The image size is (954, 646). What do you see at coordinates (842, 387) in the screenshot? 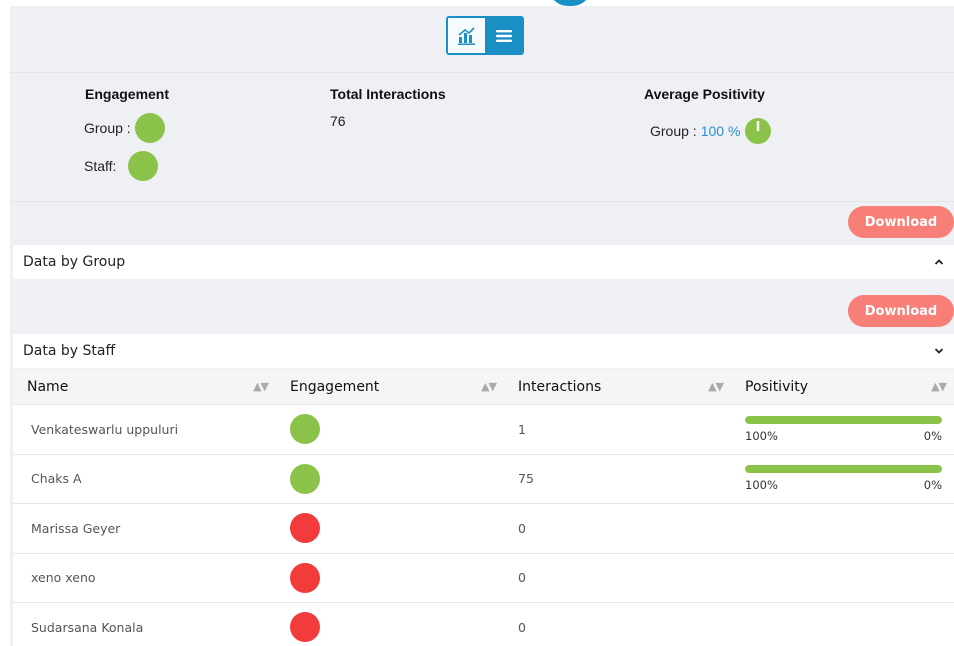
I see `column-header-positivity: Positivity ▲▼` at bounding box center [842, 387].